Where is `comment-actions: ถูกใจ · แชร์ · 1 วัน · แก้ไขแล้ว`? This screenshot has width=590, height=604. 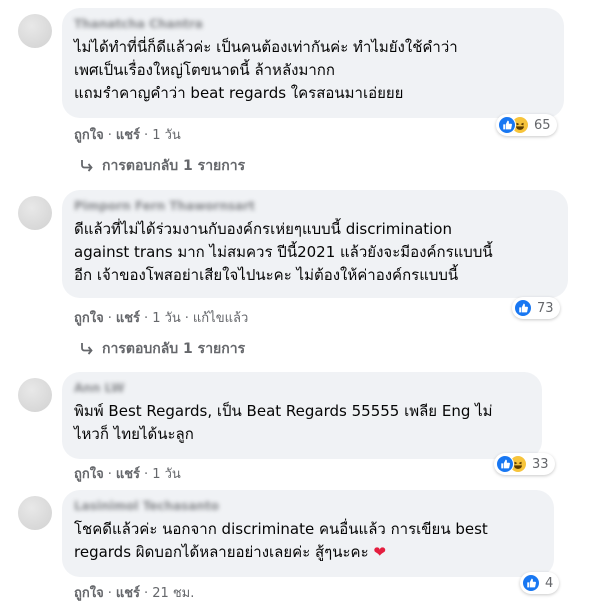
comment-actions: ถูกใจ · แชร์ · 1 วัน · แก้ไขแล้ว is located at coordinates (161, 318).